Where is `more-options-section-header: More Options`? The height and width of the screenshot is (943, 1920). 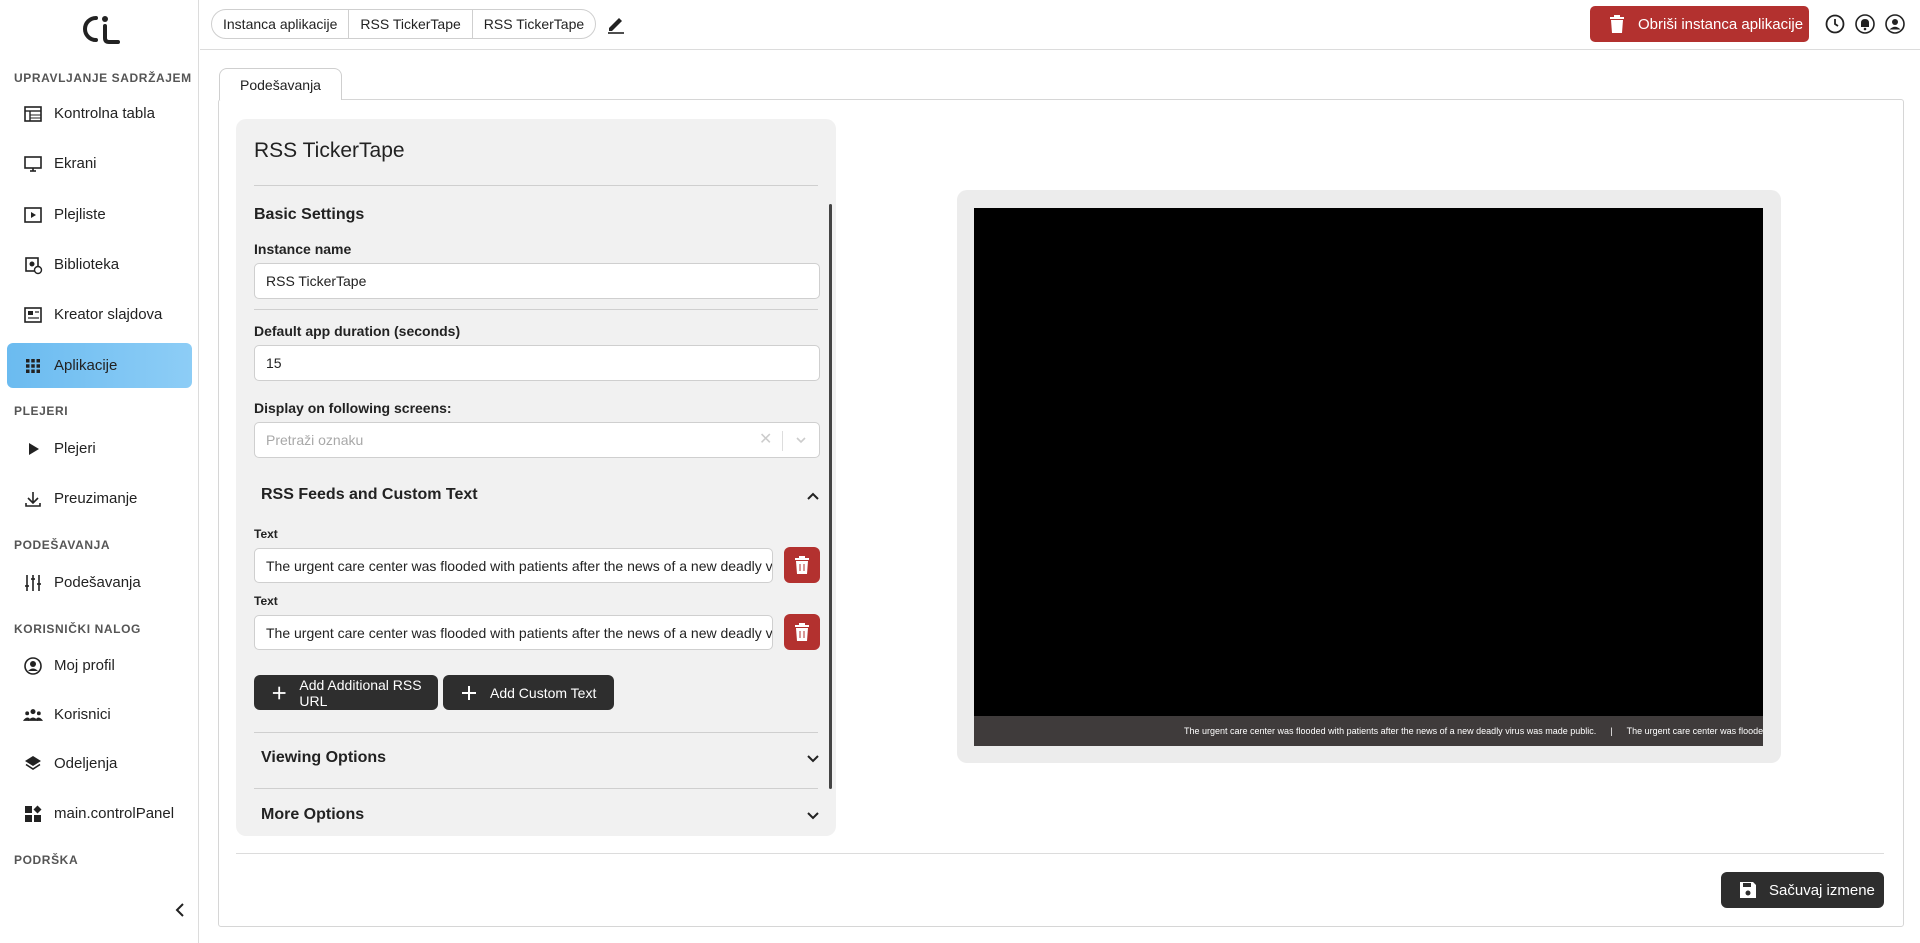
more-options-section-header: More Options is located at coordinates (541, 815).